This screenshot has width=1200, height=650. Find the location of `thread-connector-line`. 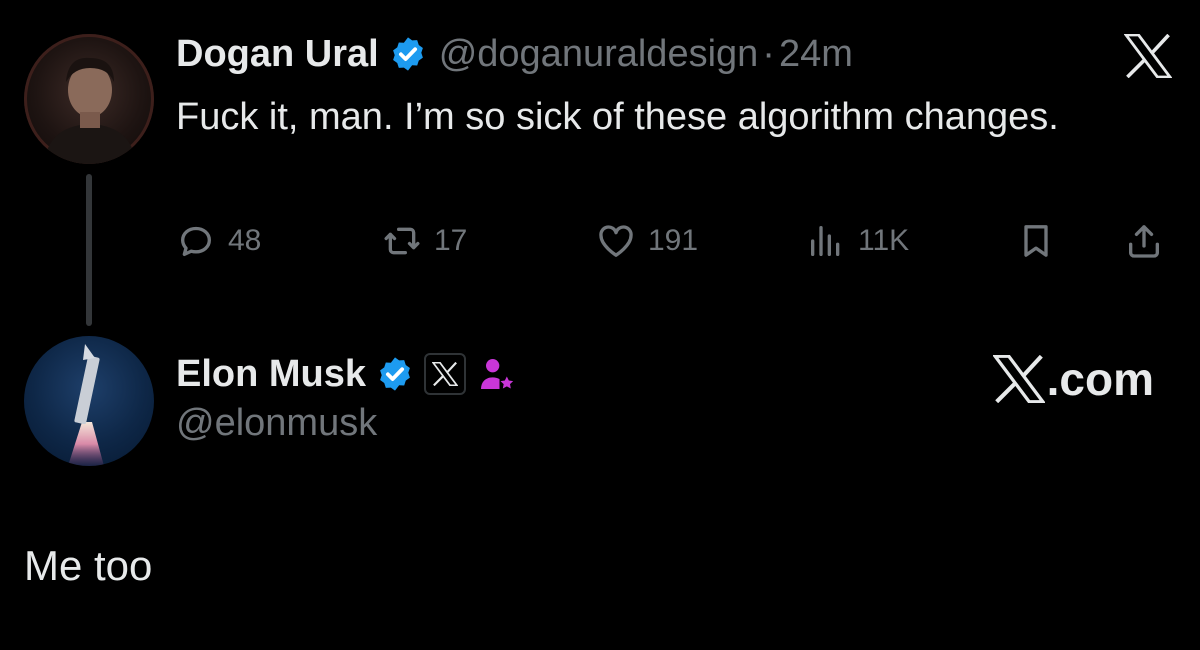

thread-connector-line is located at coordinates (89, 250).